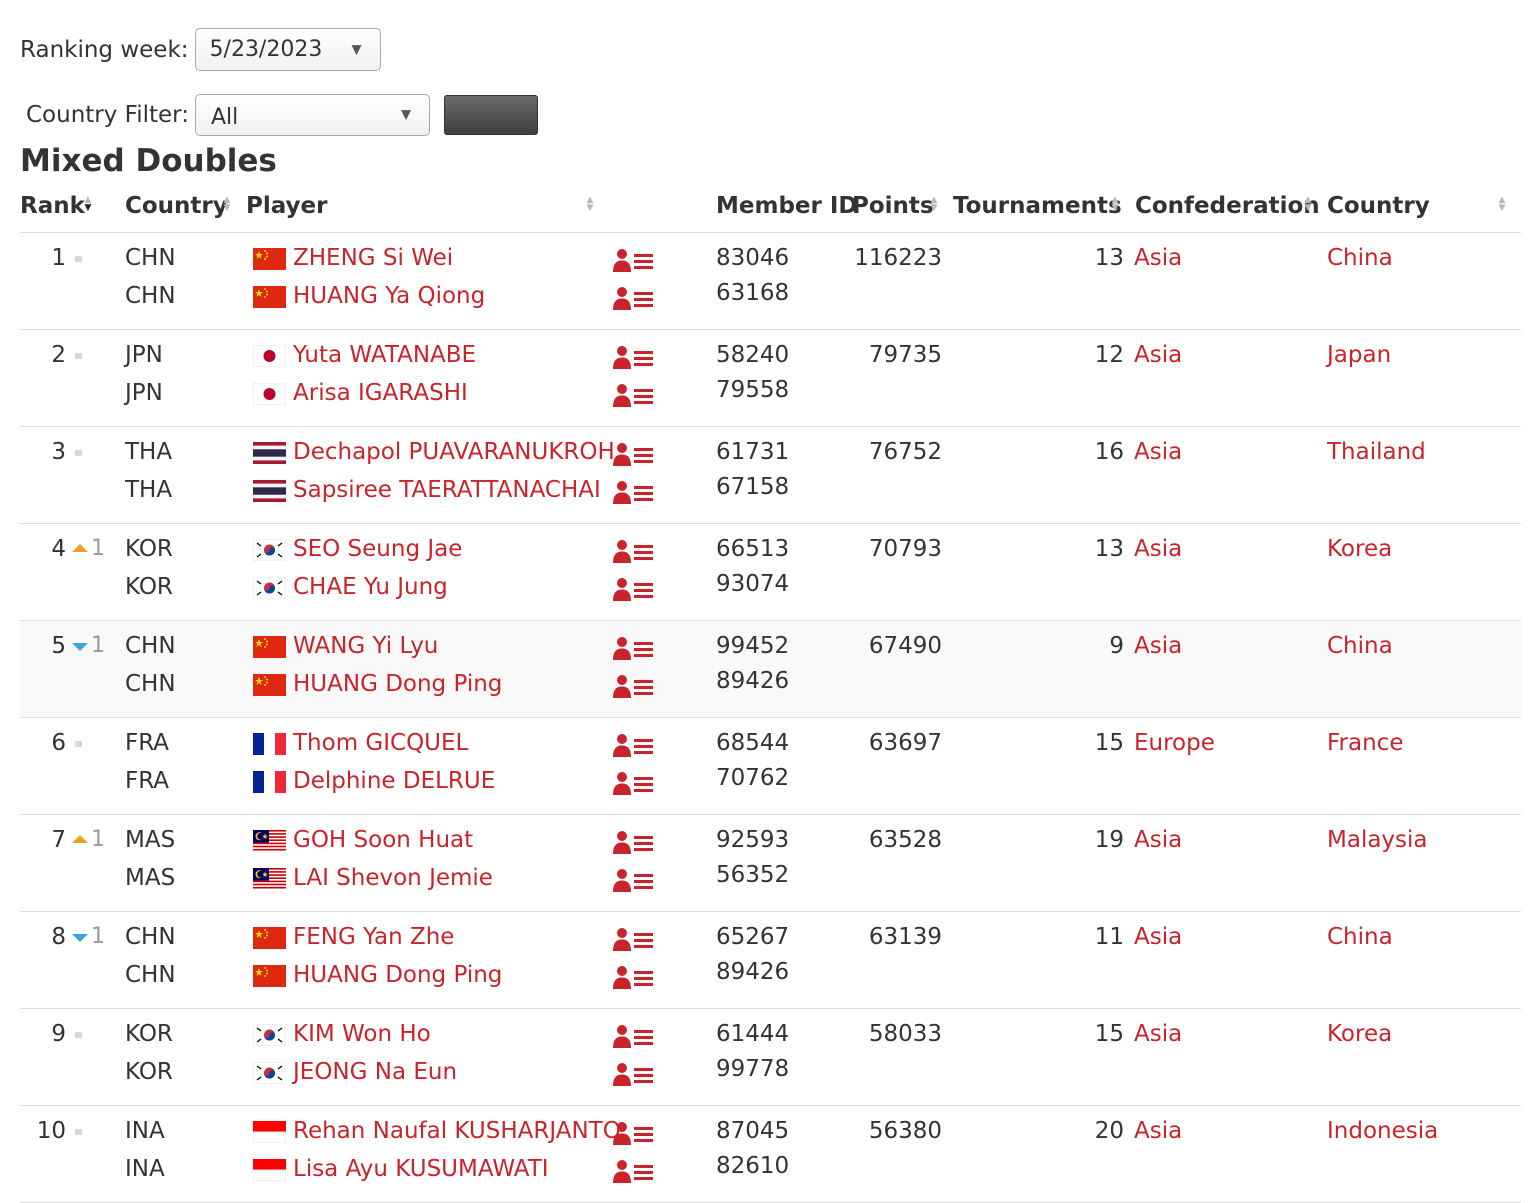  What do you see at coordinates (380, 743) in the screenshot?
I see `player-name-link: Thom GICQUEL` at bounding box center [380, 743].